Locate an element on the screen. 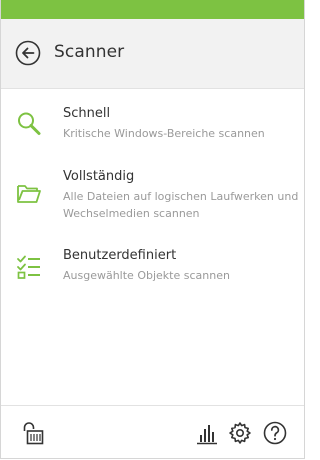 The image size is (320, 460). gear-icon is located at coordinates (240, 433).